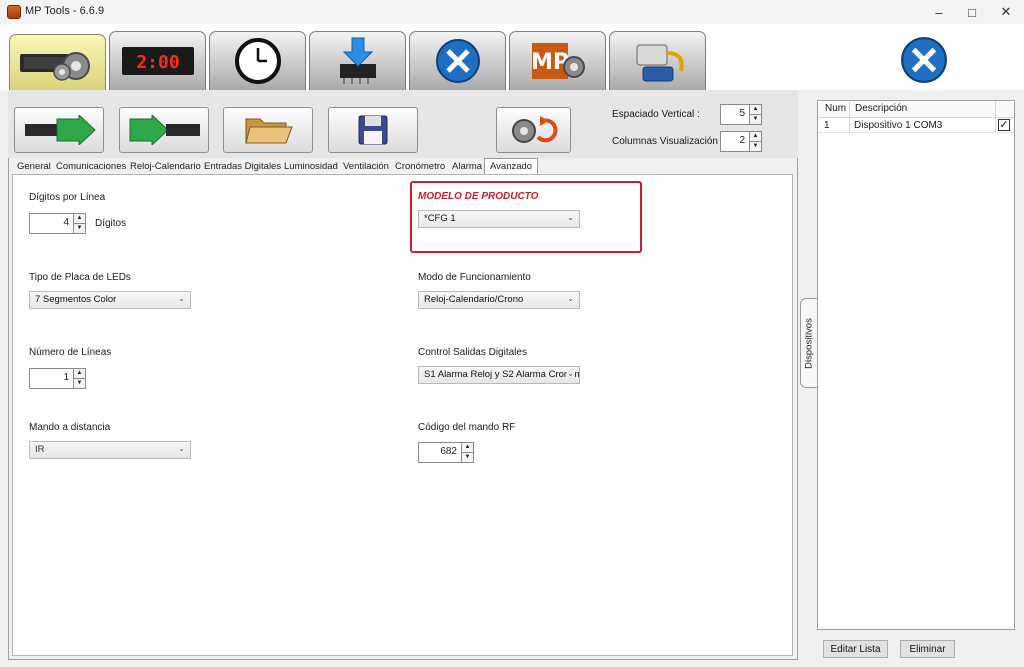 The image size is (1024, 667). Describe the element at coordinates (898, 125) in the screenshot. I see `device-description: Dispositivo 1 COM3` at that location.